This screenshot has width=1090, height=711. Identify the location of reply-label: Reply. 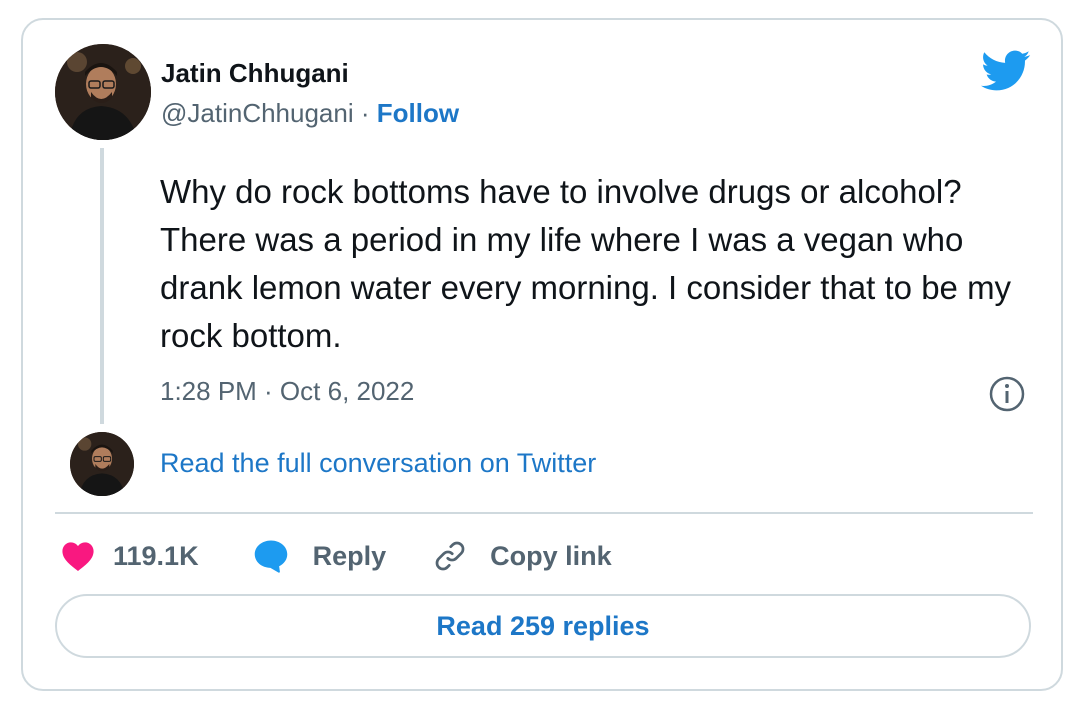
(349, 555).